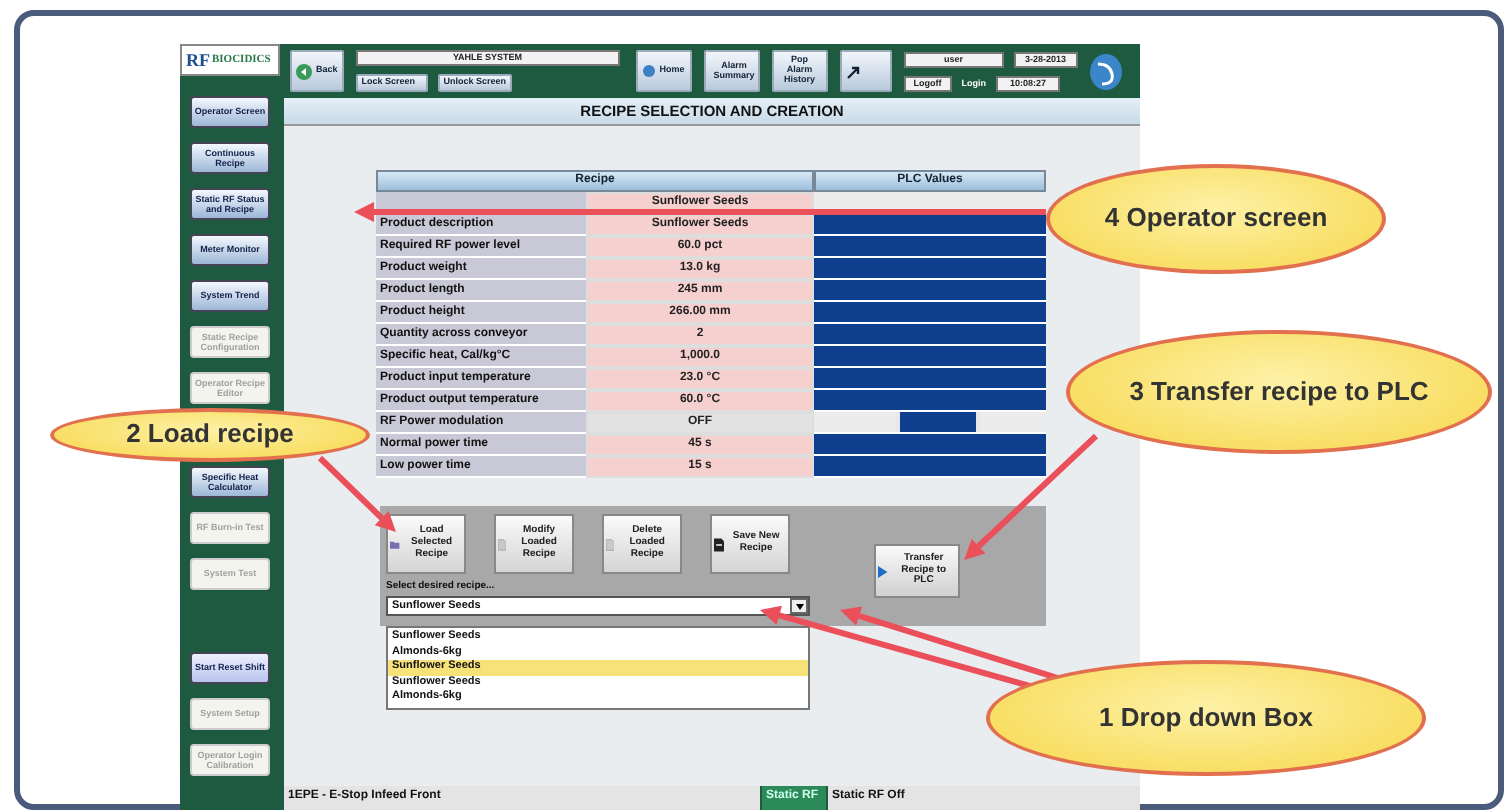 The image size is (1510, 810). Describe the element at coordinates (1105, 71) in the screenshot. I see `logo-icon` at that location.